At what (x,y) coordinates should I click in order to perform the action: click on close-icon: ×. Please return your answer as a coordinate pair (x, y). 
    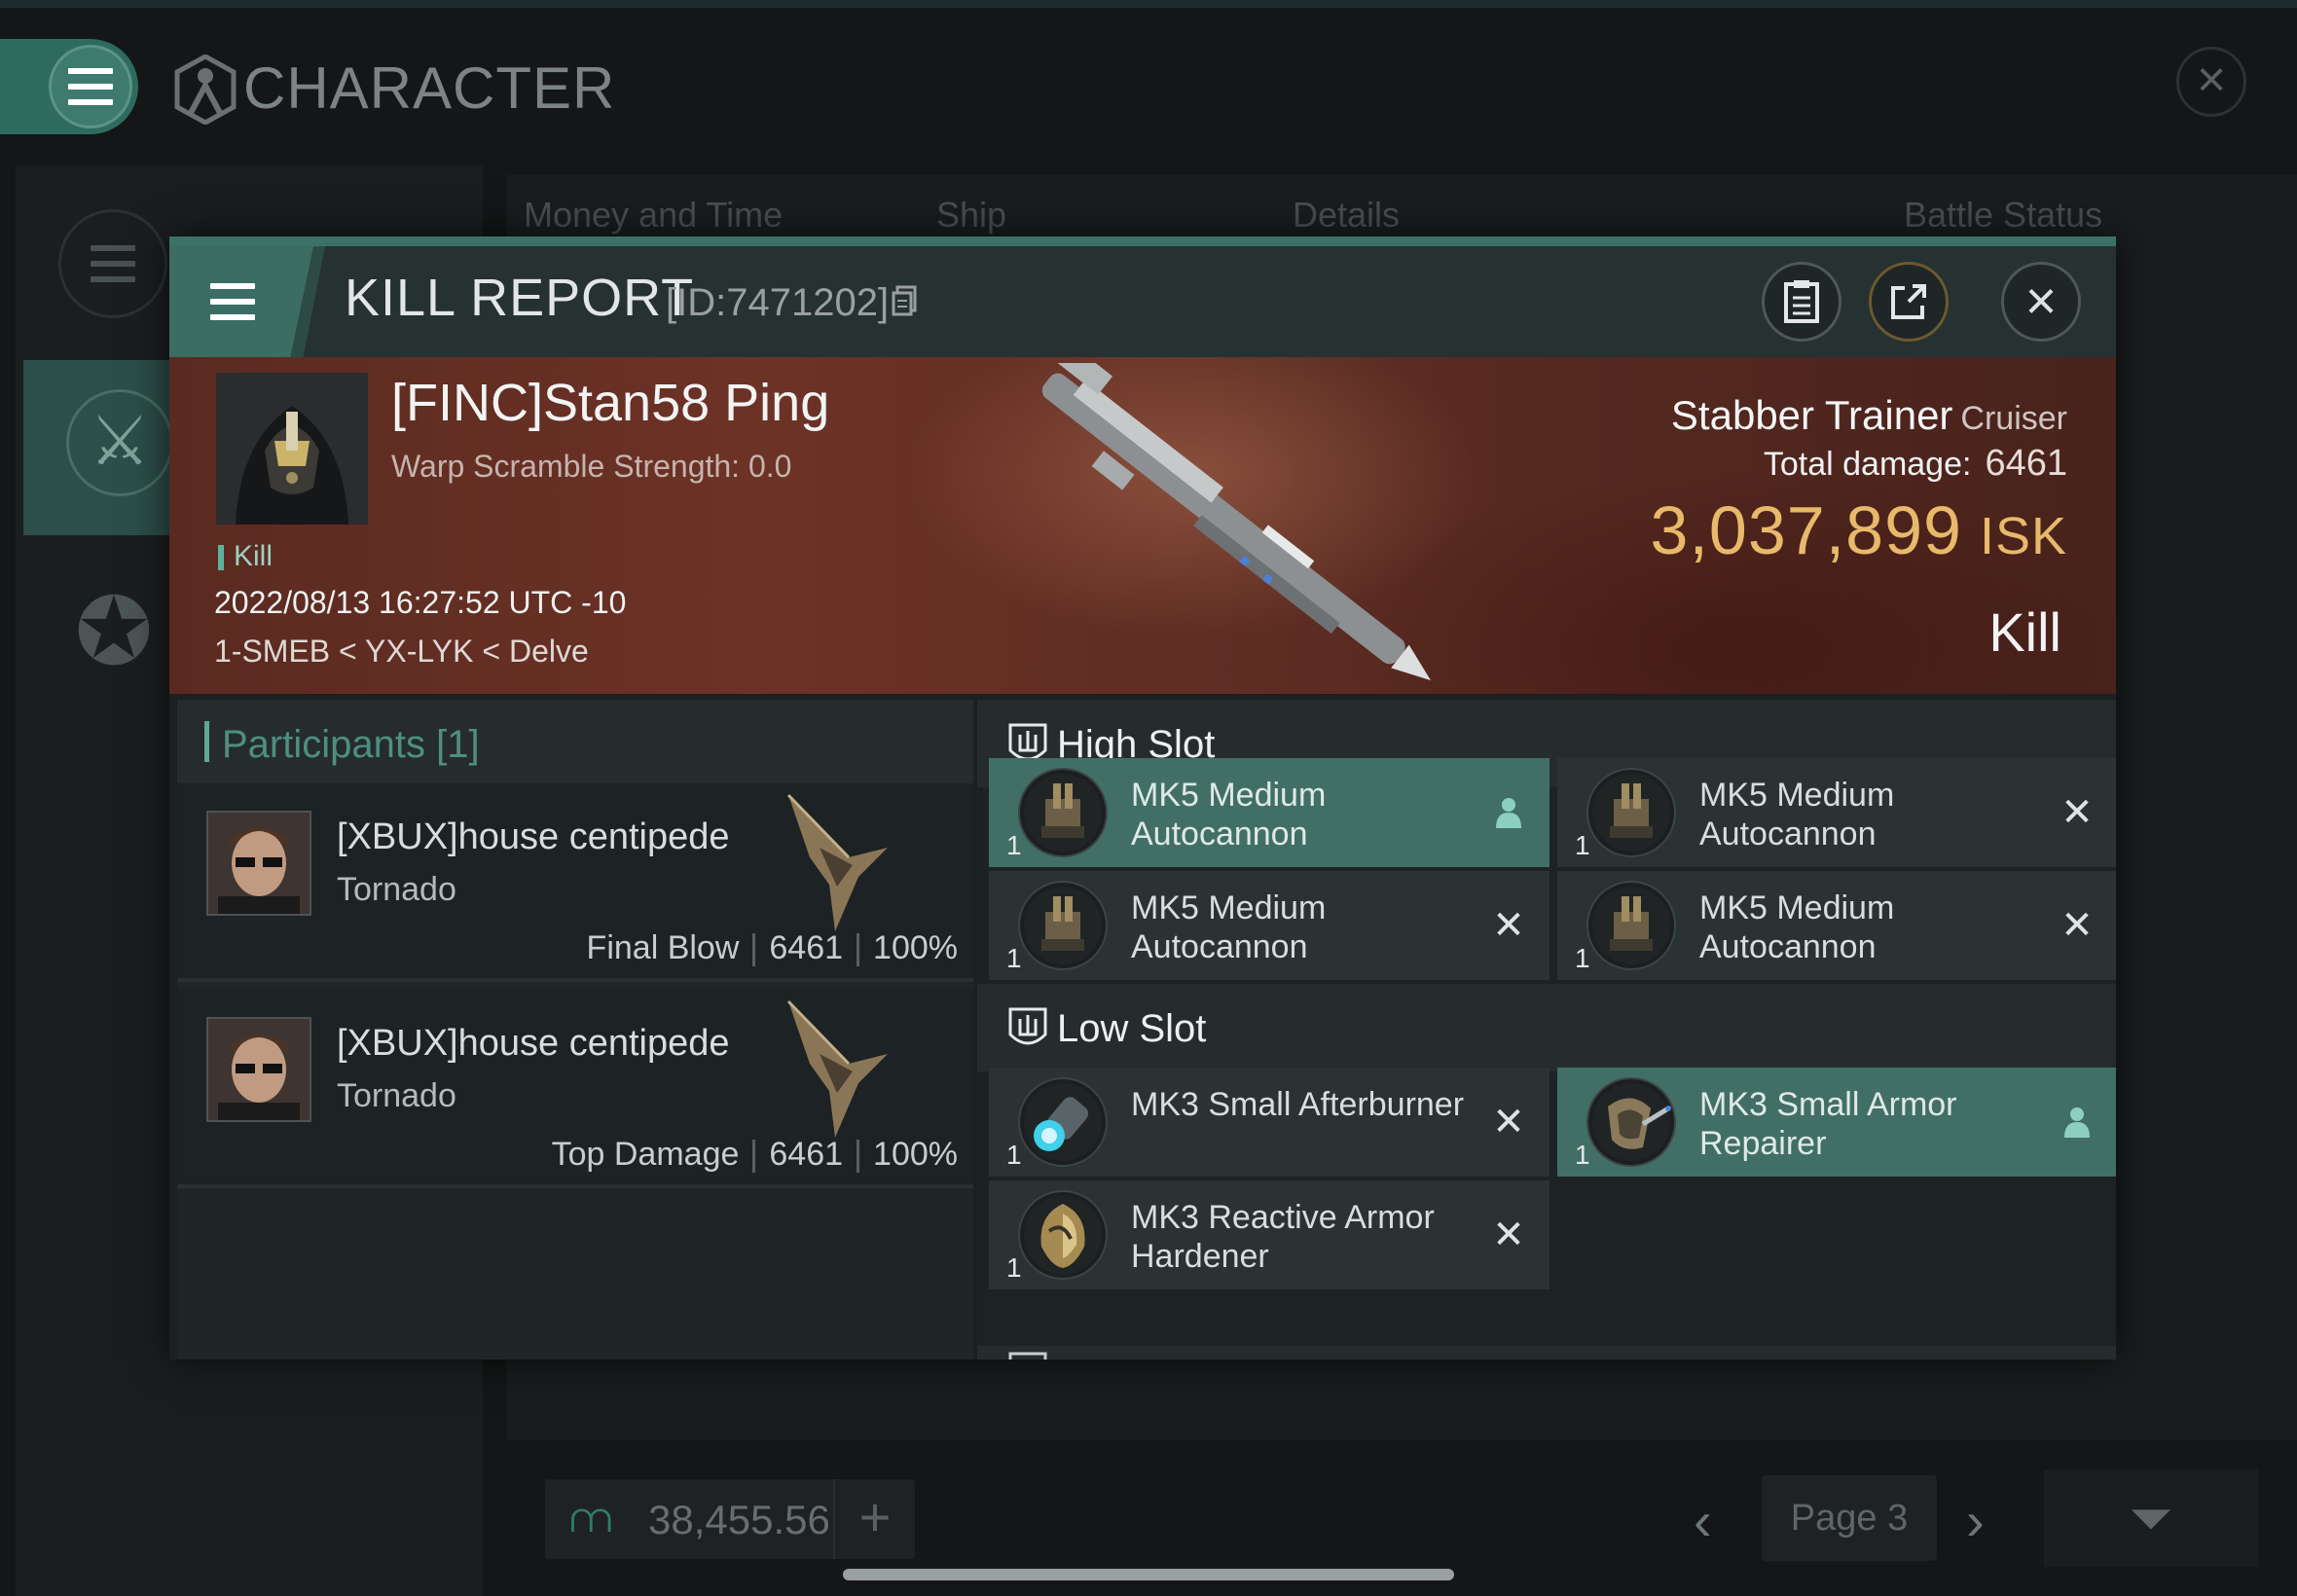
    Looking at the image, I should click on (2041, 300).